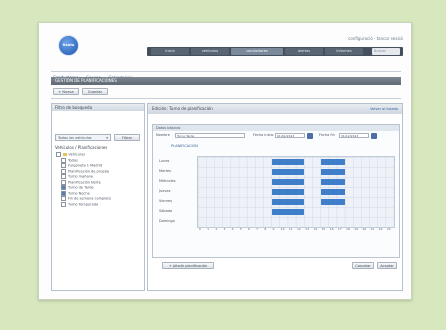 The image size is (446, 330). I want to click on hour-label: 3, so click(224, 229).